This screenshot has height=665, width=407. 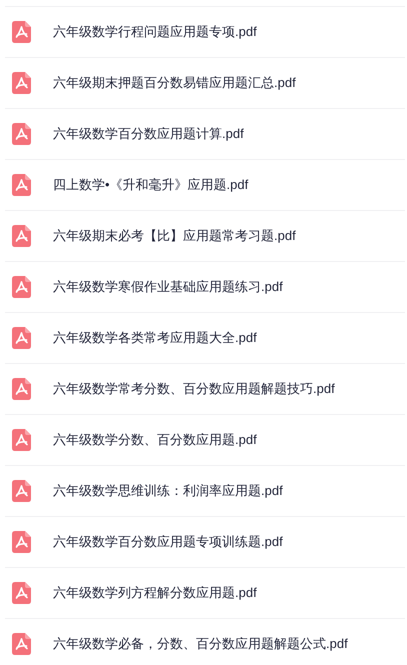 I want to click on file-row: 六年级数学分数、百分数应用题.pdf, so click(x=205, y=439).